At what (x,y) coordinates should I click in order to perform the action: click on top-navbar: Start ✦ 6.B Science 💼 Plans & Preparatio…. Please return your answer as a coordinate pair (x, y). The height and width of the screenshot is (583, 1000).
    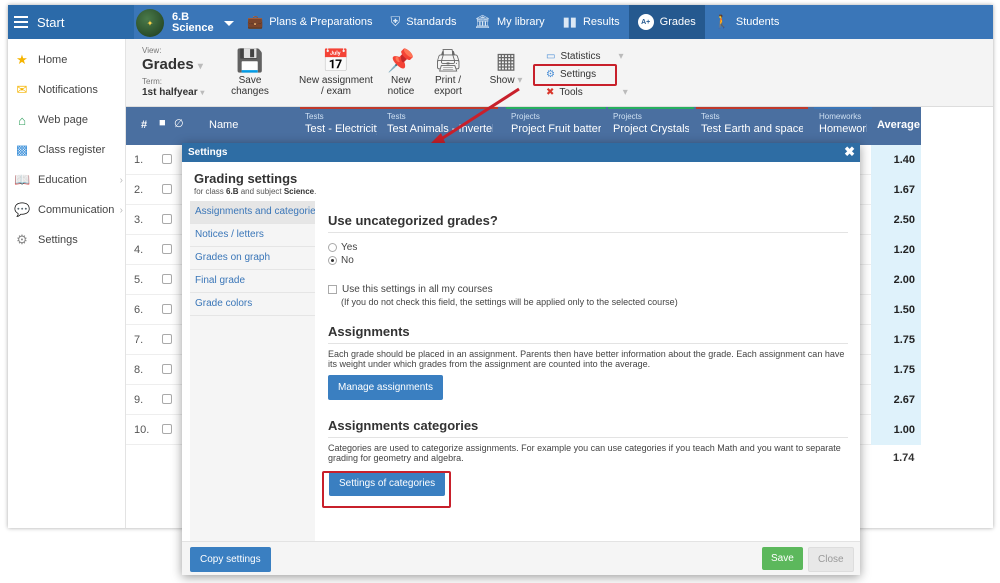
    Looking at the image, I should click on (500, 22).